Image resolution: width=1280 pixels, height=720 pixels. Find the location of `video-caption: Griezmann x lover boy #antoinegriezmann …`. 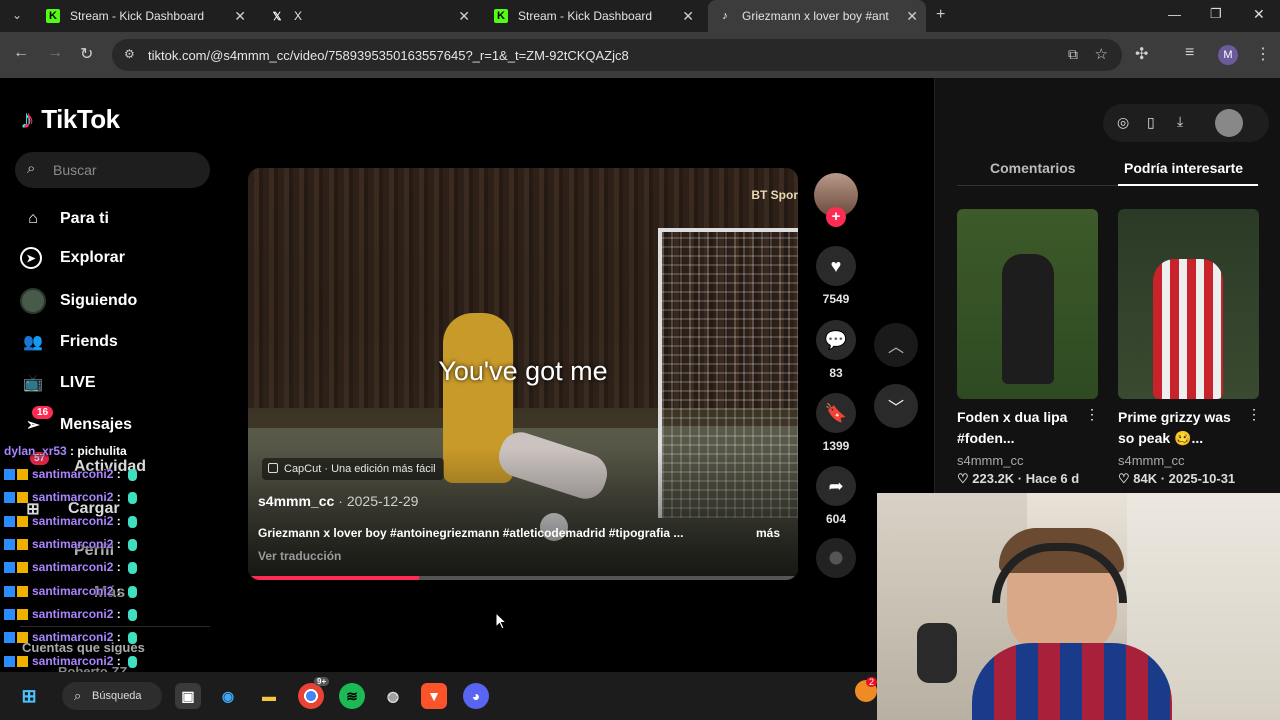

video-caption: Griezmann x lover boy #antoinegriezmann … is located at coordinates (471, 533).